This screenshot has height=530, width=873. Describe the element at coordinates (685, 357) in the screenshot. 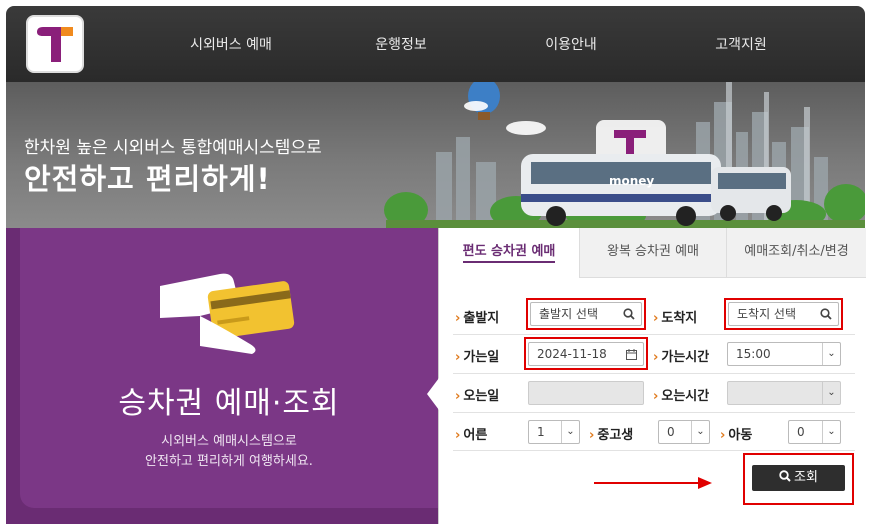

I see `go-time-label-text: 가는시간` at that location.